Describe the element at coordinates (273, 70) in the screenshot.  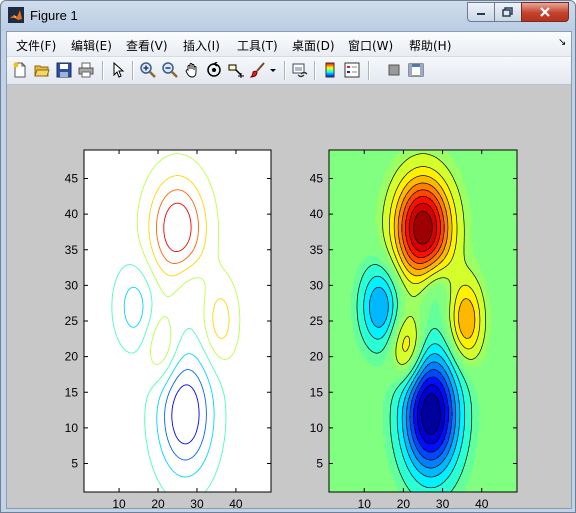
I see `brush-dropdown-icon` at that location.